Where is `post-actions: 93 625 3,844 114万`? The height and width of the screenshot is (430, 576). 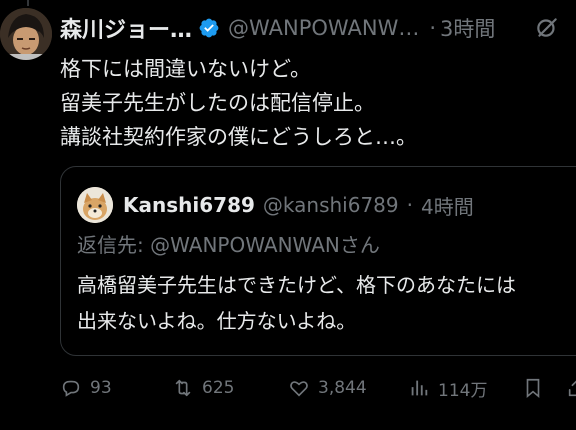 post-actions: 93 625 3,844 114万 is located at coordinates (318, 388).